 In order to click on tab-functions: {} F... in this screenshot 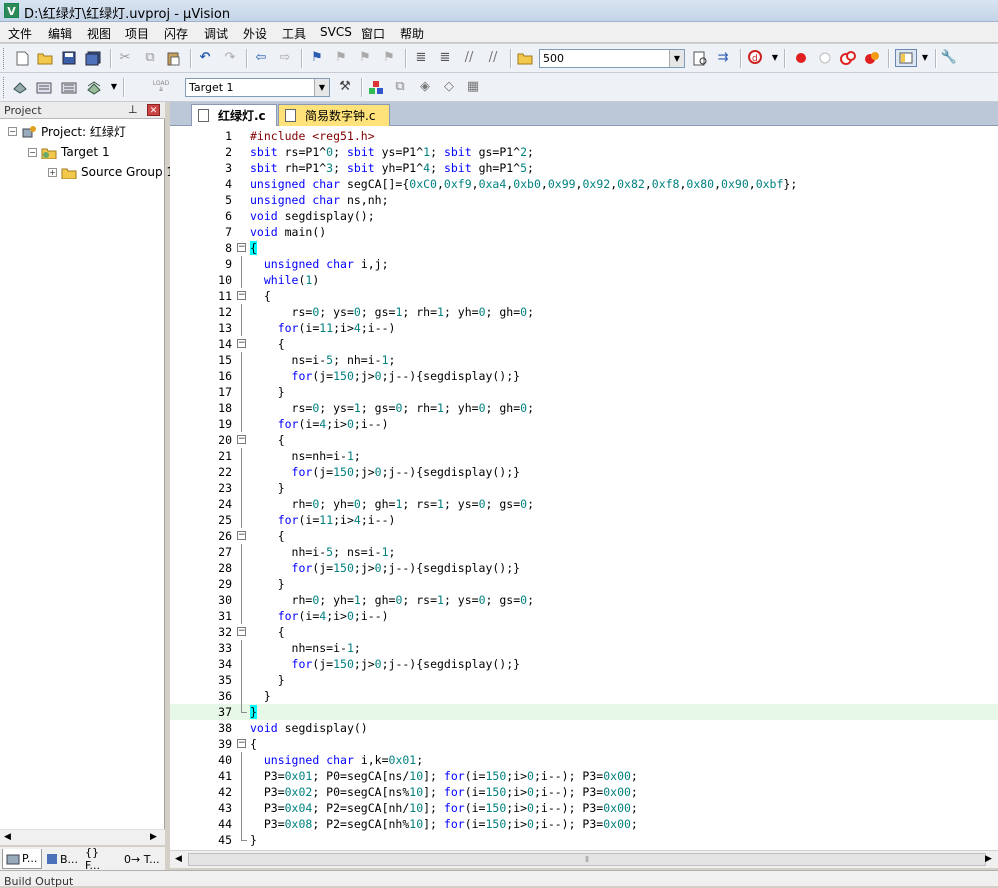, I will do `click(101, 859)`.